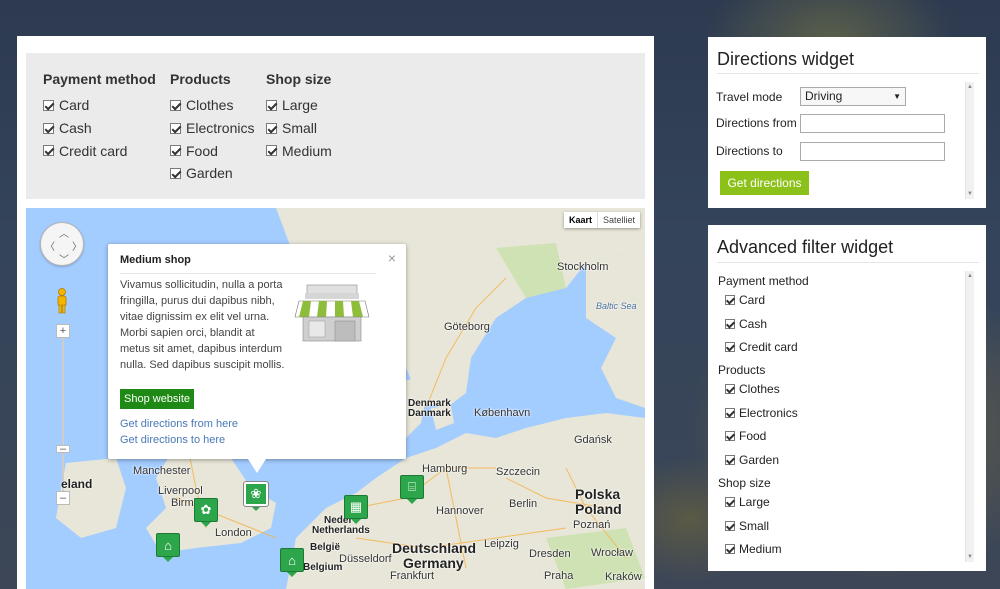  I want to click on pan-left-icon: 〈, so click(50, 245).